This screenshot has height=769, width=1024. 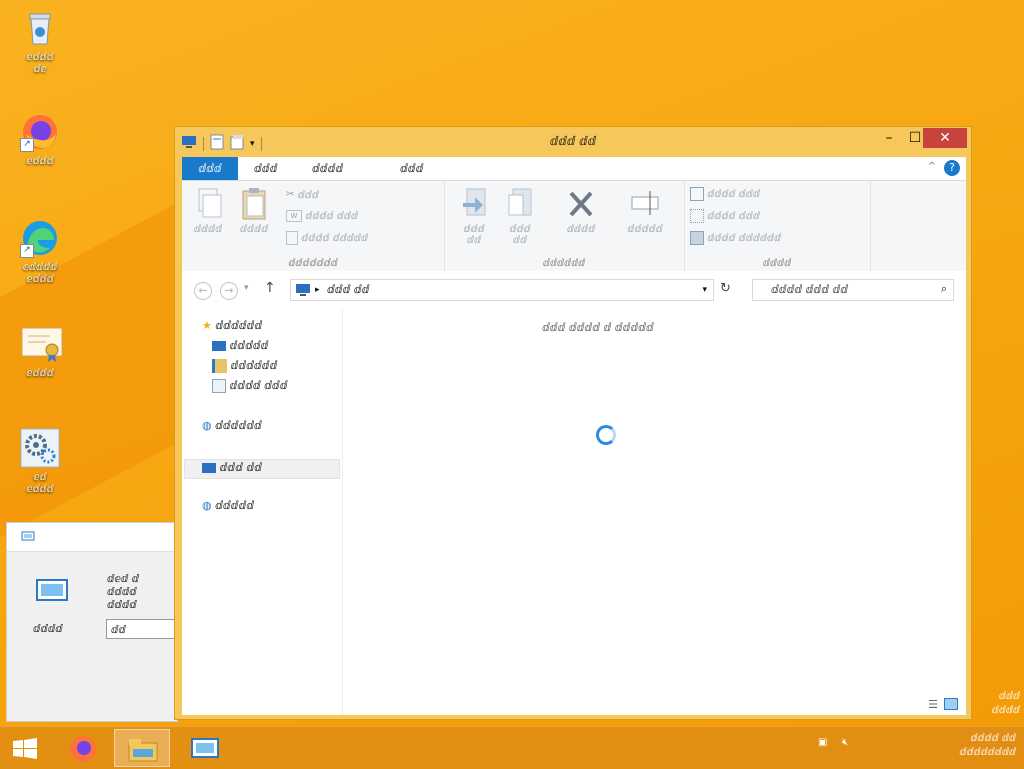 What do you see at coordinates (943, 288) in the screenshot?
I see `search-icon: ⌕` at bounding box center [943, 288].